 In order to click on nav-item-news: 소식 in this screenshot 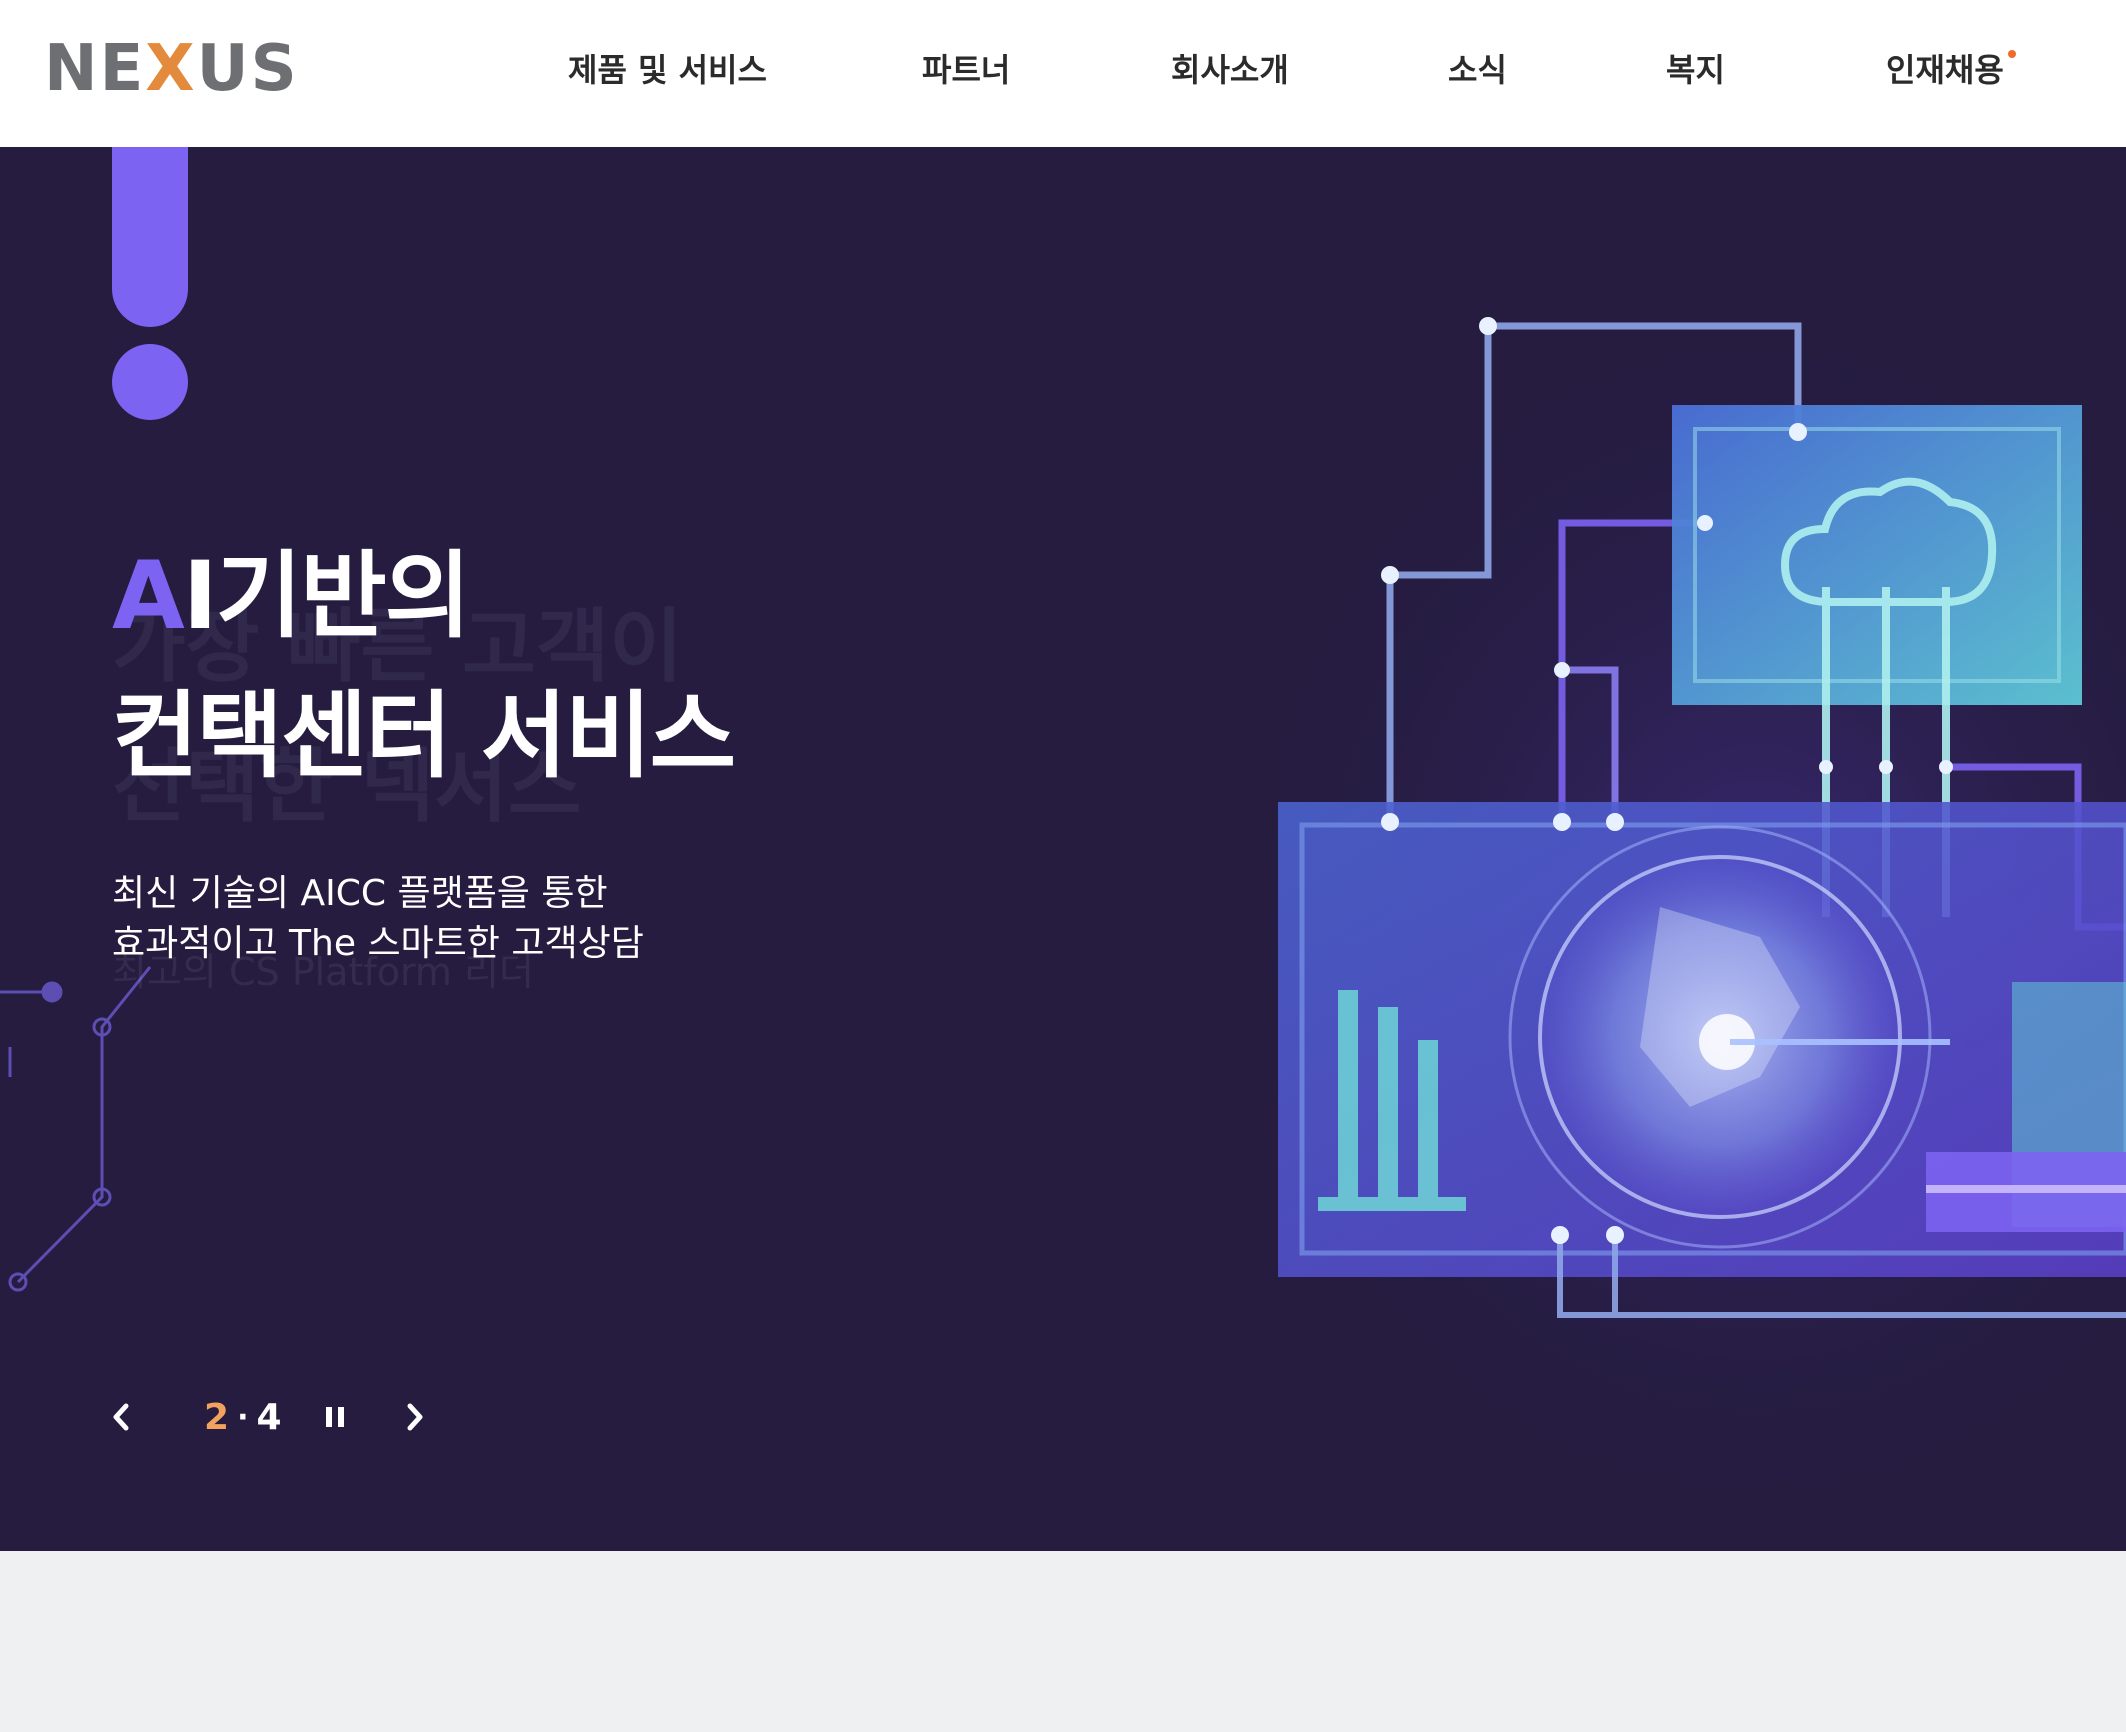, I will do `click(1477, 70)`.